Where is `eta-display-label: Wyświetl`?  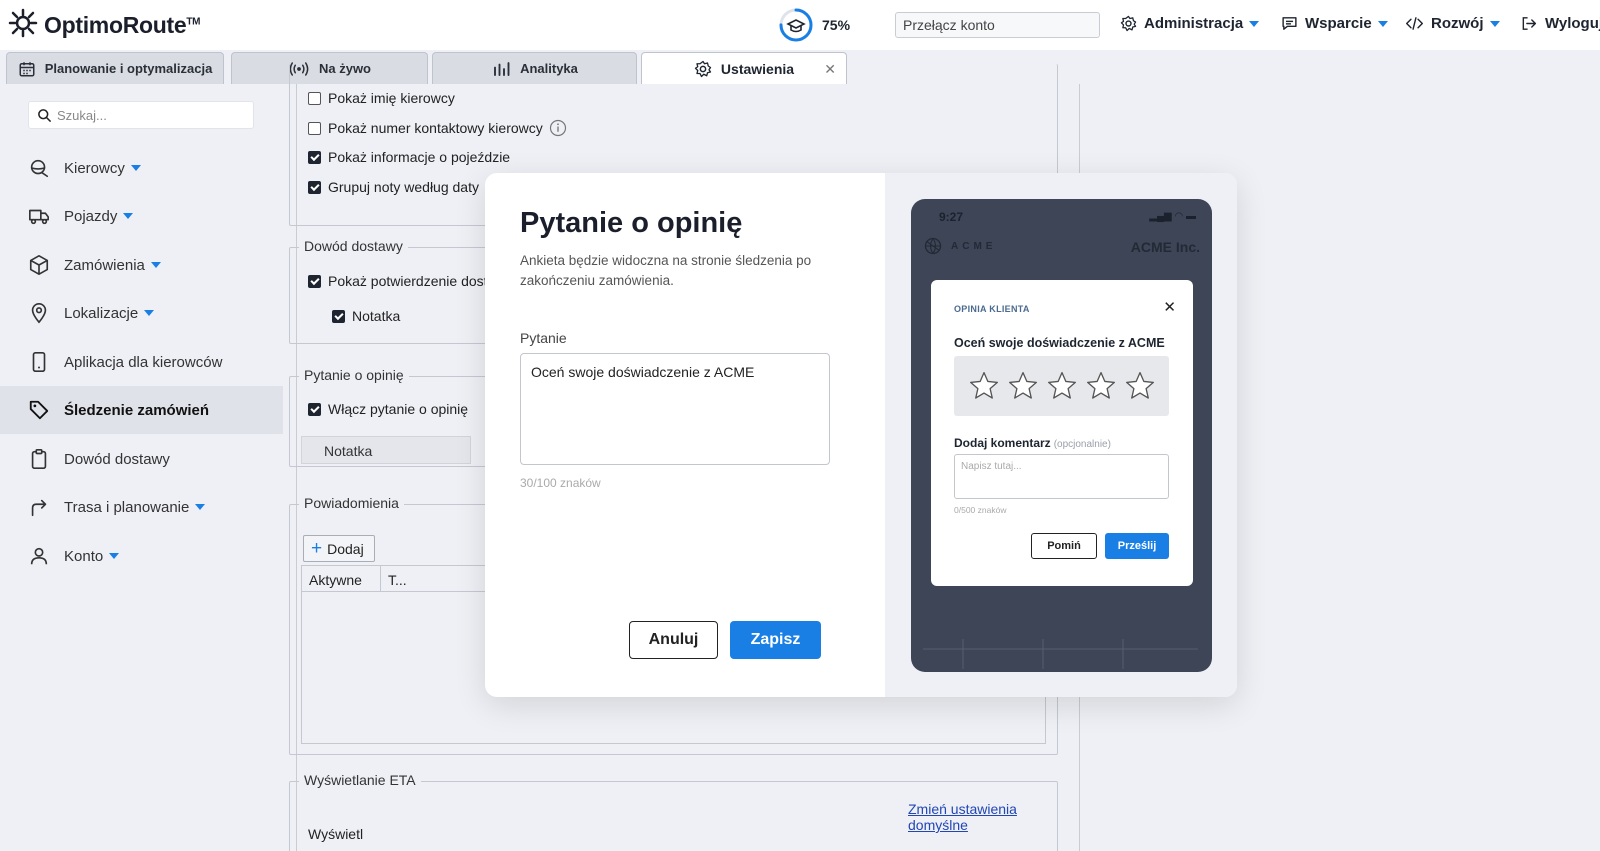 eta-display-label: Wyświetl is located at coordinates (336, 834).